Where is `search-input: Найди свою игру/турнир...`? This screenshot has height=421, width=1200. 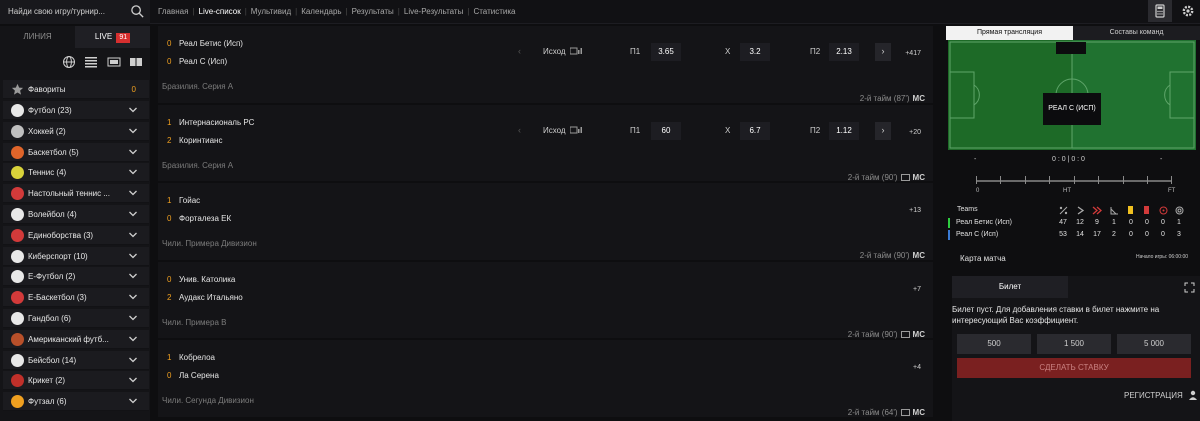
search-input: Найди свою игру/турнир... is located at coordinates (56, 11).